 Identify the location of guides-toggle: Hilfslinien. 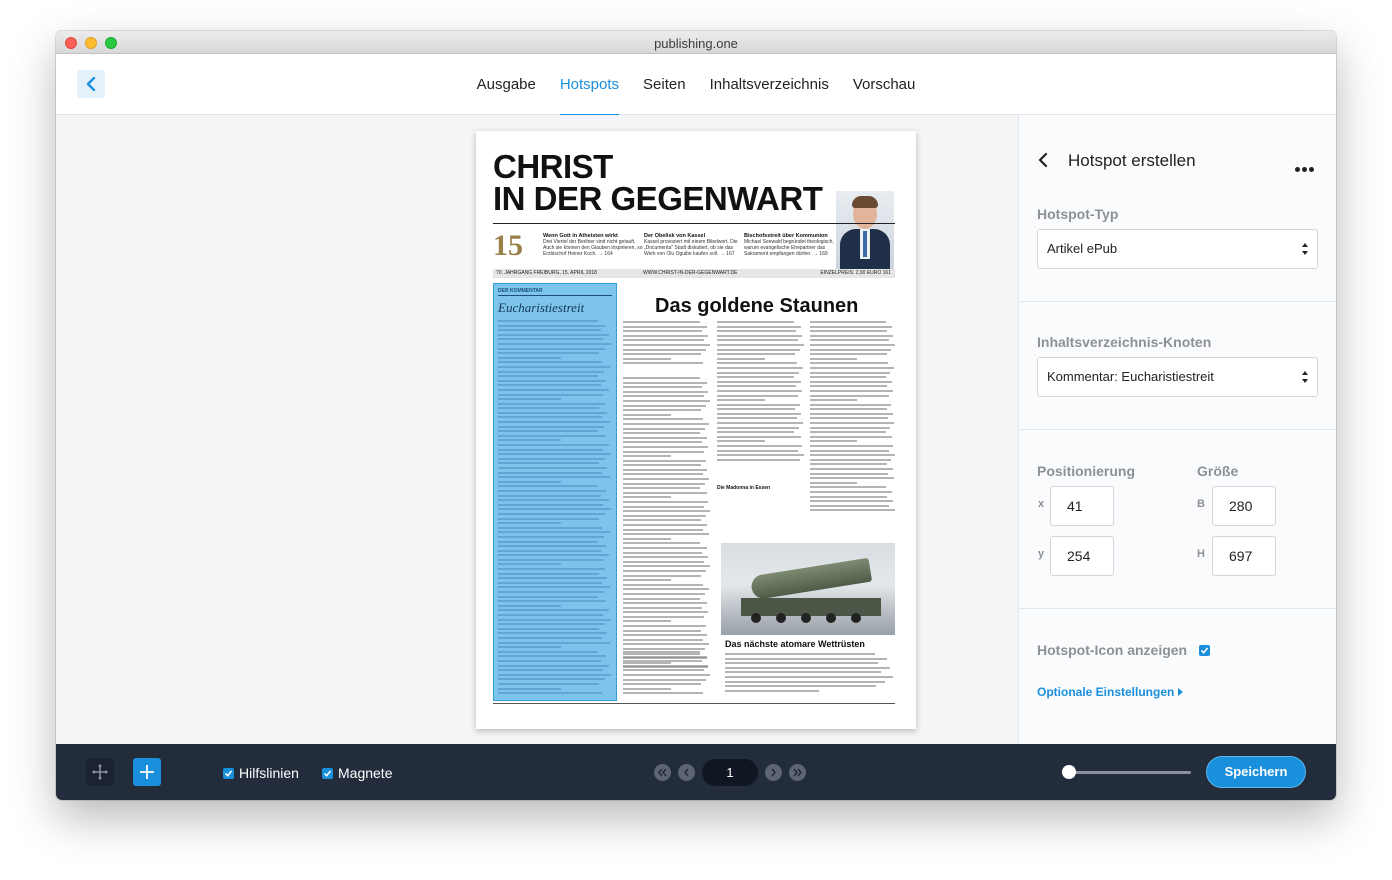
(261, 773).